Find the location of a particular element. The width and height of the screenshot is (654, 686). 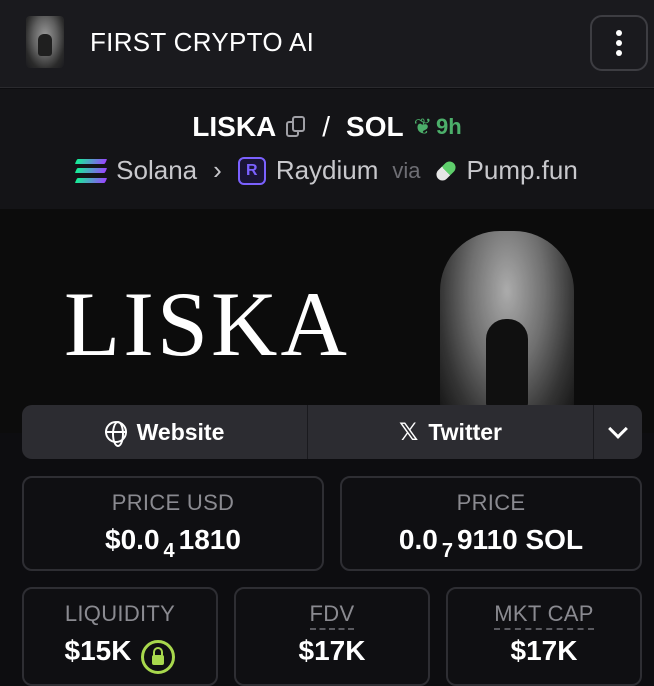

twitter-button: 𝕏 Twitter is located at coordinates (451, 432).